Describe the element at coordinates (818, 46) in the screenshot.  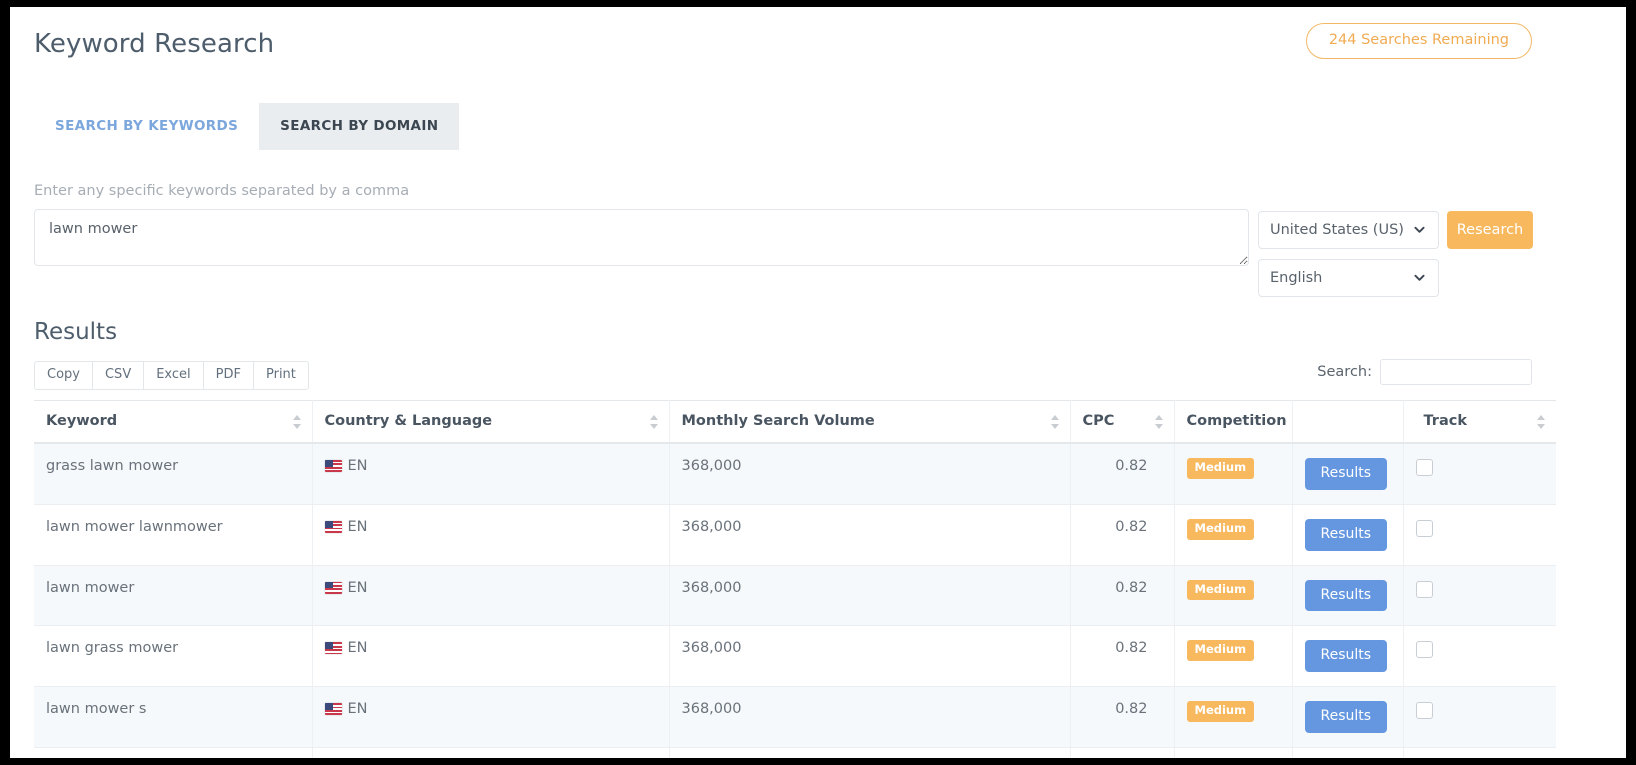
I see `page-header: Keyword Research 244 Searches Remaining` at that location.